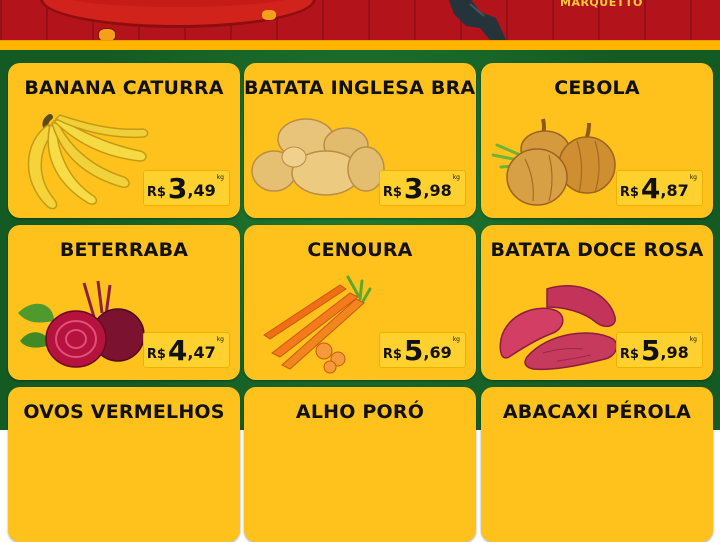  I want to click on bananas-image, so click(88, 162).